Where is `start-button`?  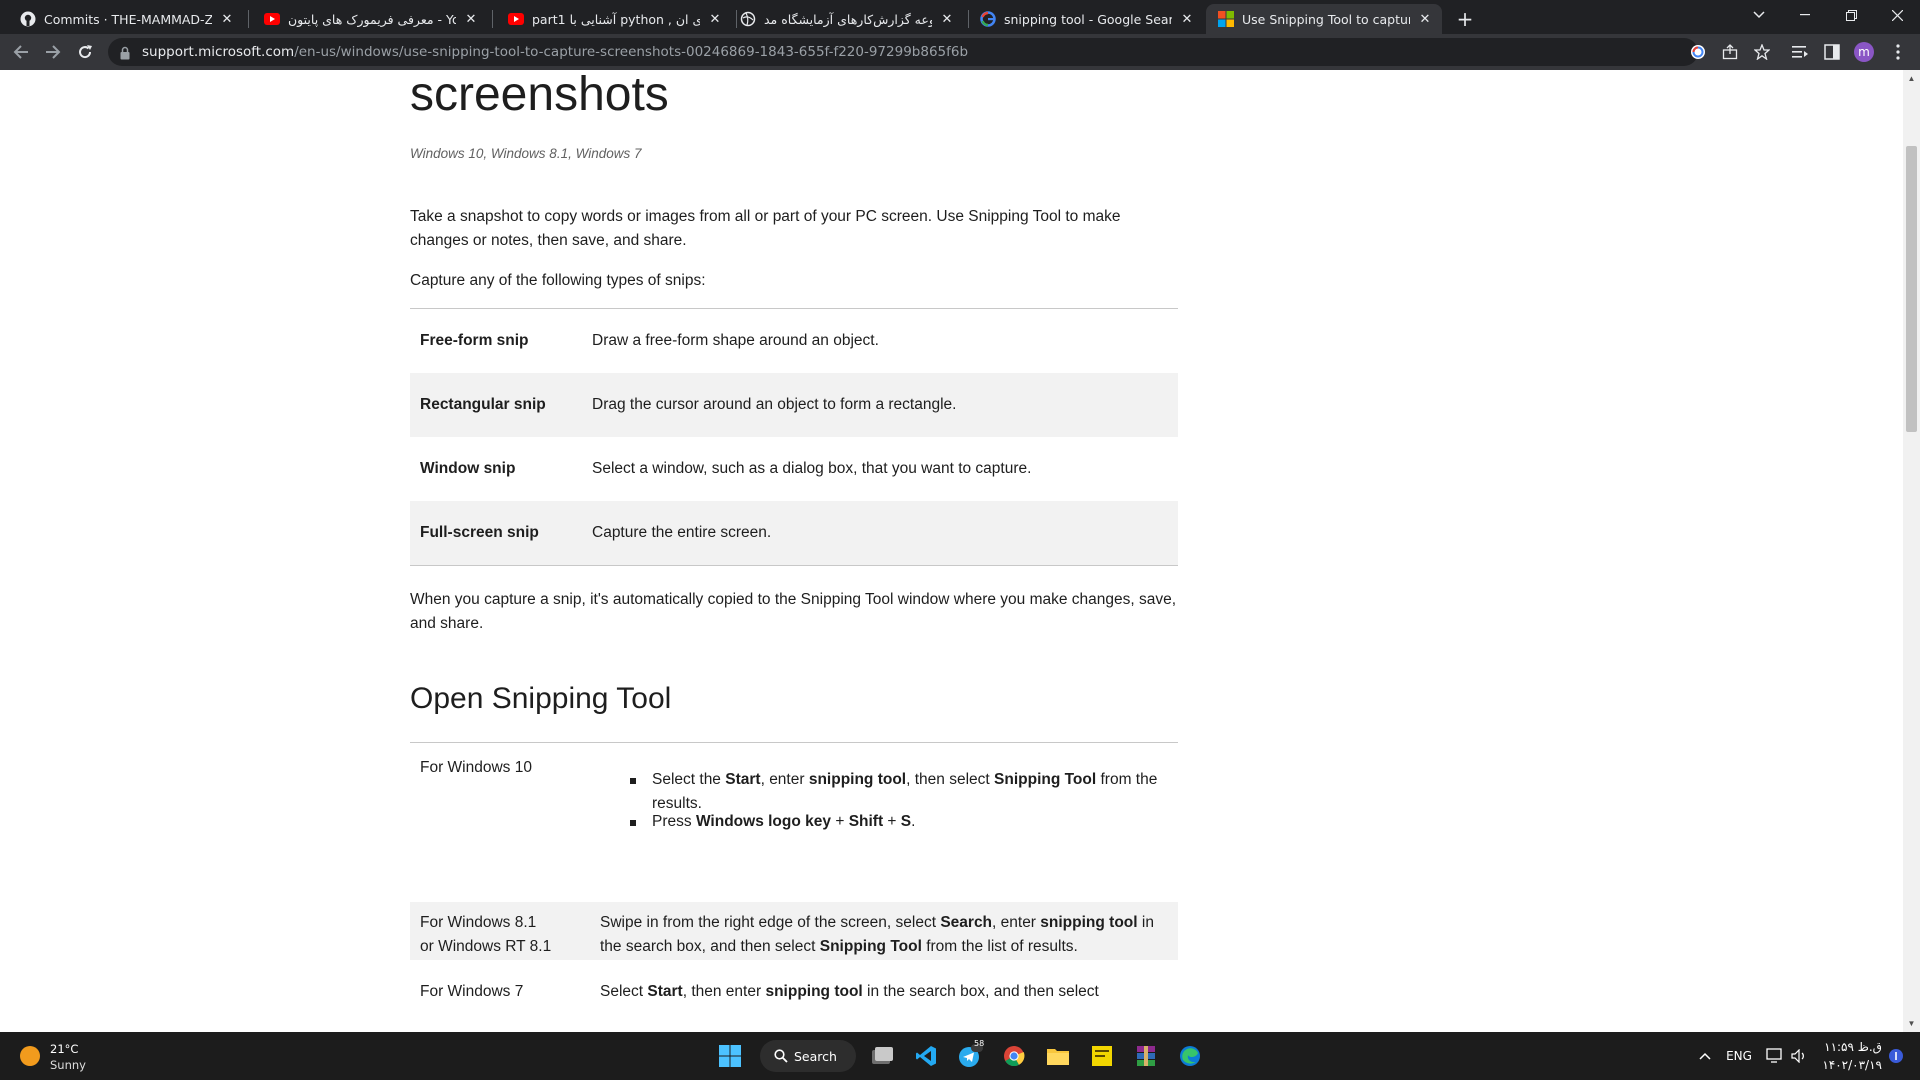
start-button is located at coordinates (730, 1056).